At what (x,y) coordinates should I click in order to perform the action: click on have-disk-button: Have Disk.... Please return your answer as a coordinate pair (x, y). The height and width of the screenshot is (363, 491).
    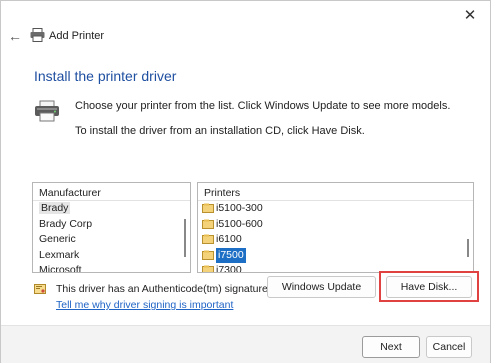
    Looking at the image, I should click on (429, 287).